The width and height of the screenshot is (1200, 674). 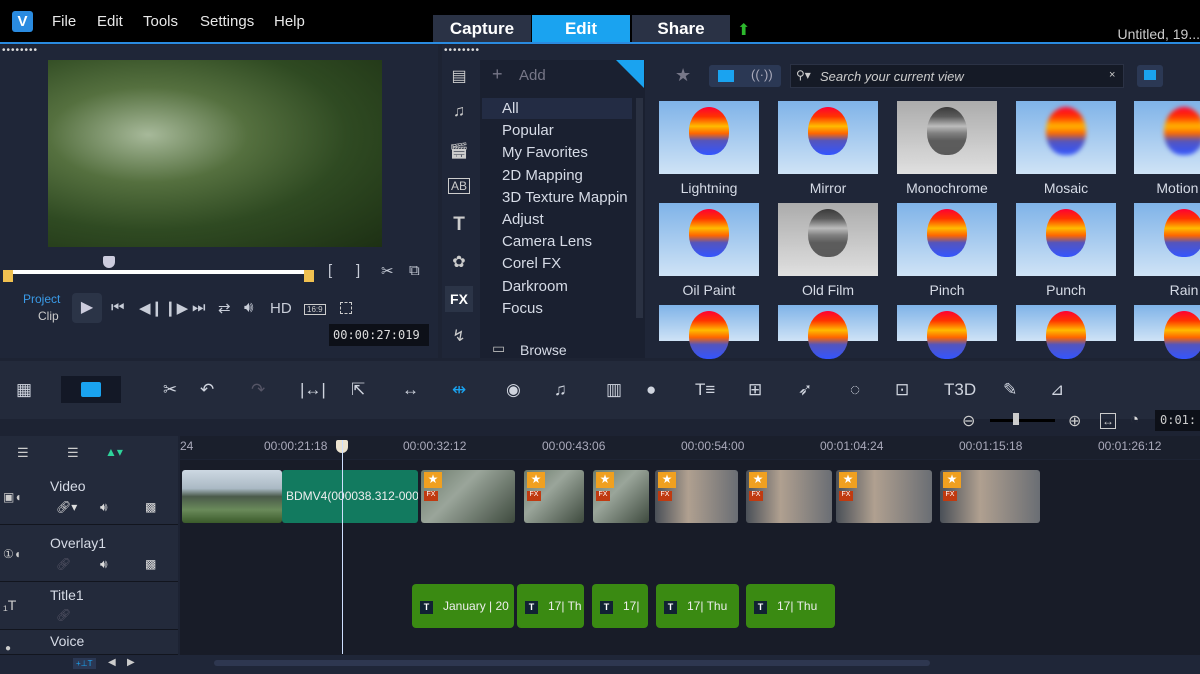 I want to click on title-icon: T, so click(x=459, y=225).